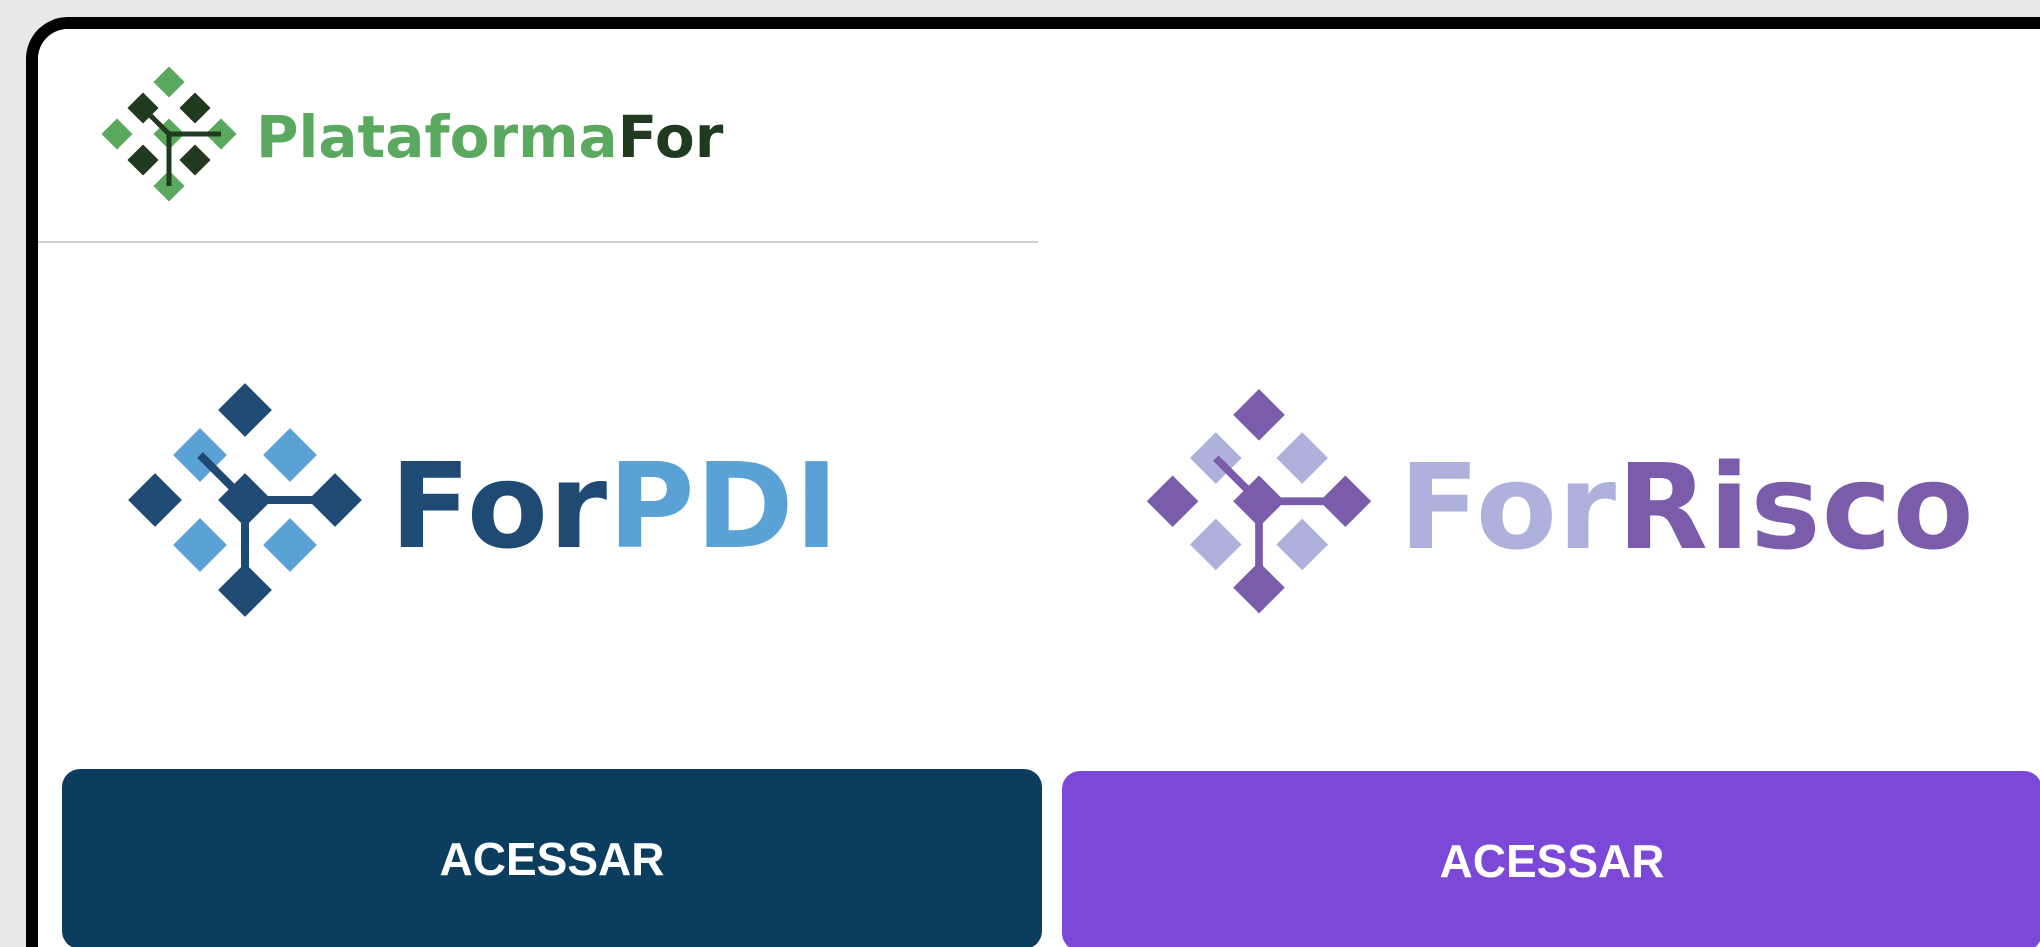 Image resolution: width=2040 pixels, height=947 pixels. Describe the element at coordinates (1508, 507) in the screenshot. I see `forrisco-name-part1: For` at that location.